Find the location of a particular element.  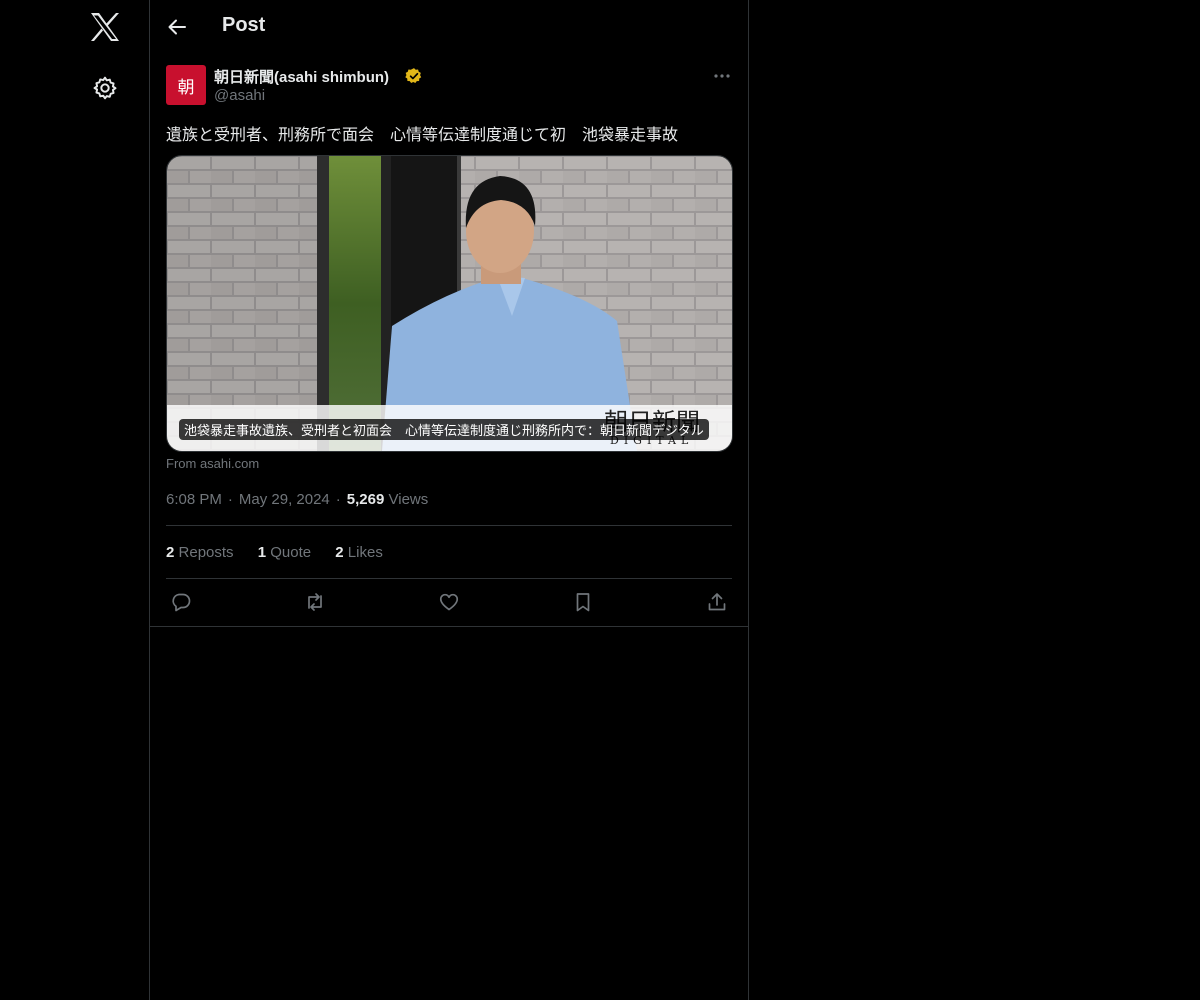

arrow-left-icon is located at coordinates (177, 27).